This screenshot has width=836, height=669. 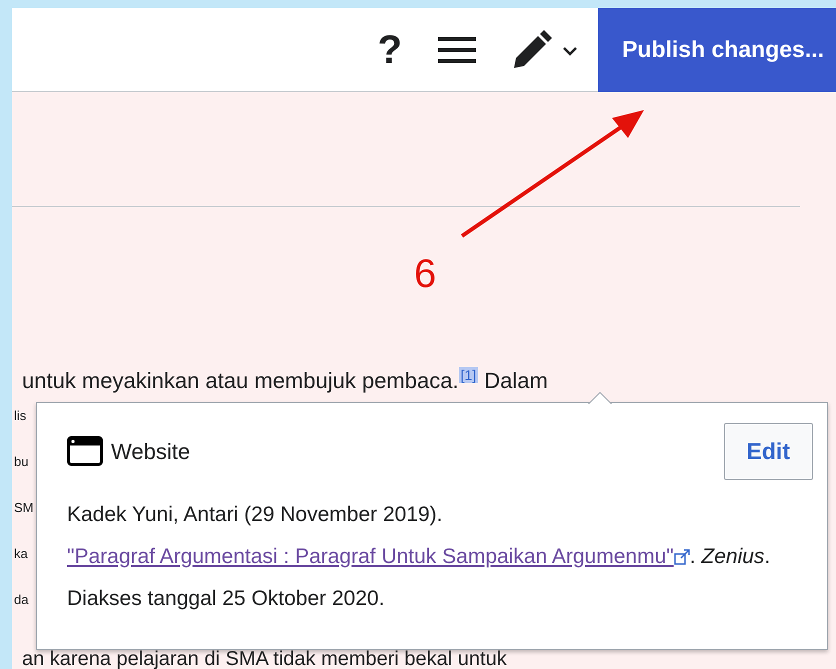 I want to click on annotation-label: 6, so click(x=425, y=274).